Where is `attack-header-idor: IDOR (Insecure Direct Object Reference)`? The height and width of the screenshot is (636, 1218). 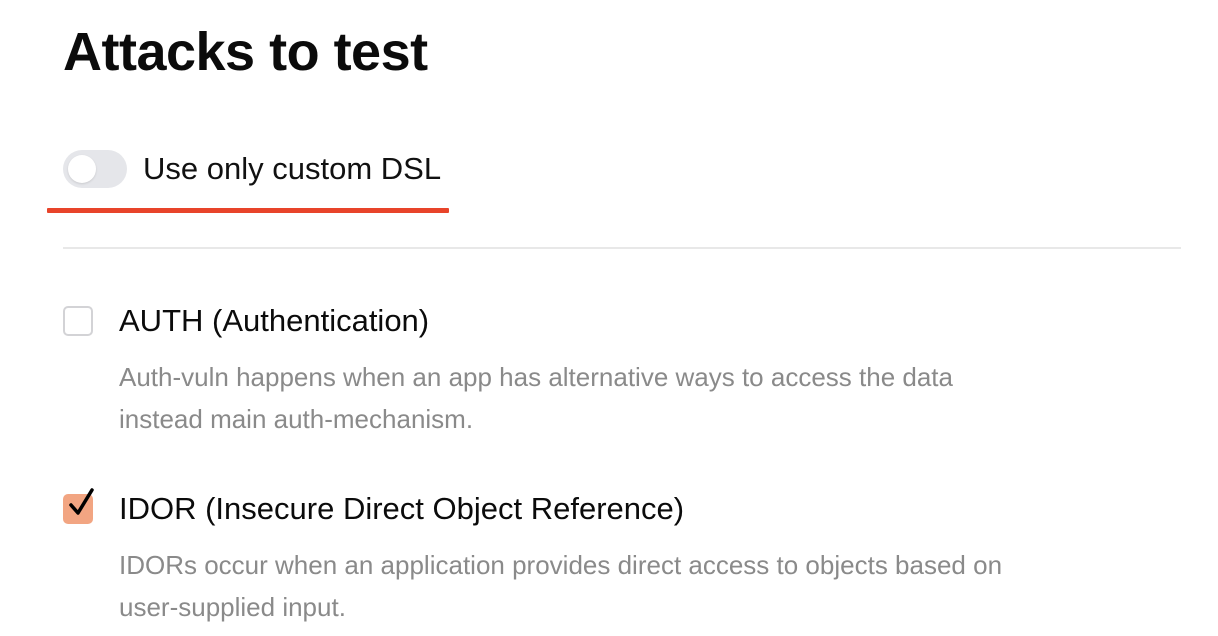 attack-header-idor: IDOR (Insecure Direct Object Reference) is located at coordinates (603, 509).